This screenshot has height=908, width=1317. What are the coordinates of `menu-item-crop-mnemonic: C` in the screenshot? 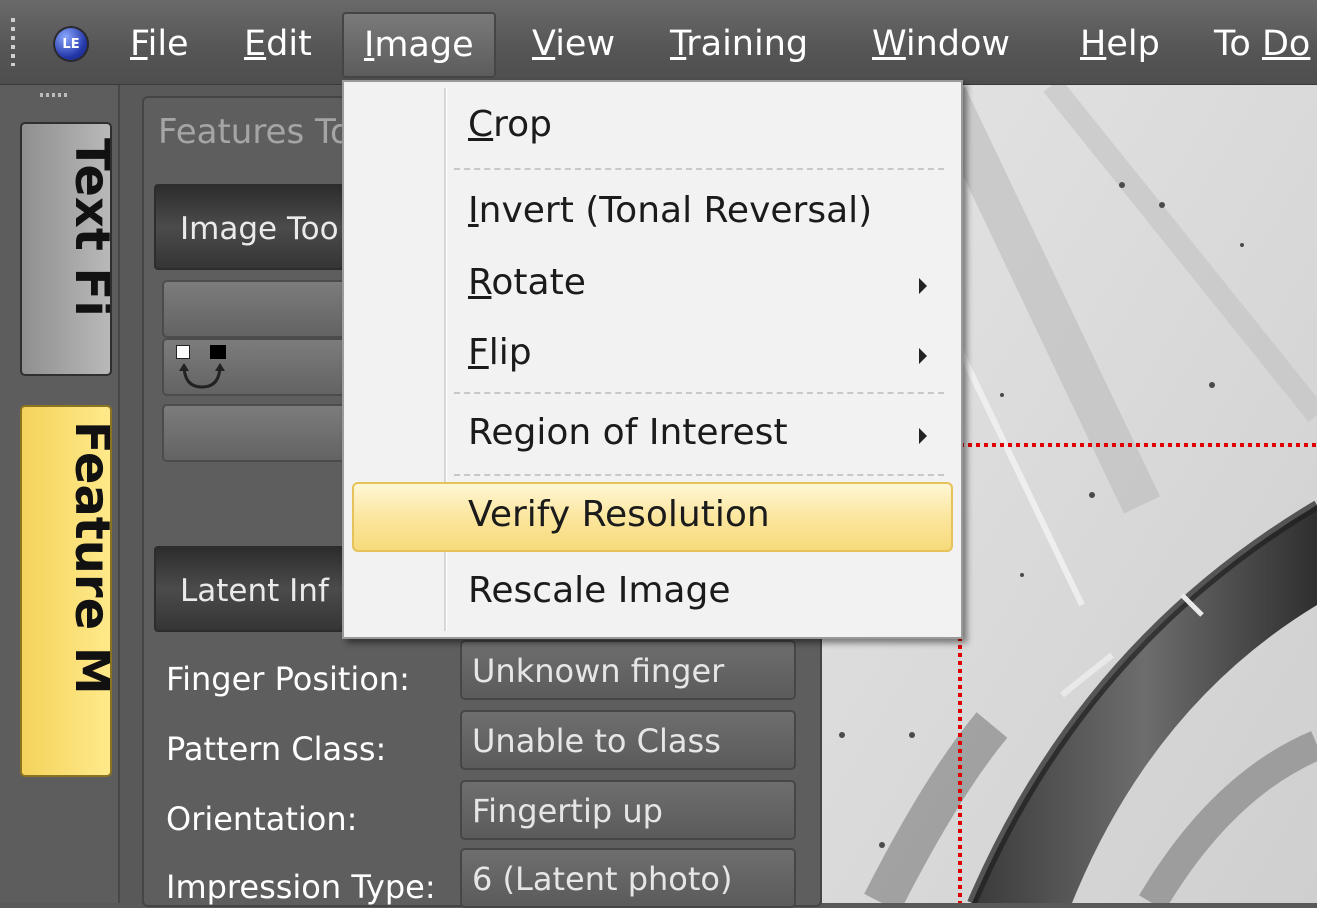 It's located at (481, 124).